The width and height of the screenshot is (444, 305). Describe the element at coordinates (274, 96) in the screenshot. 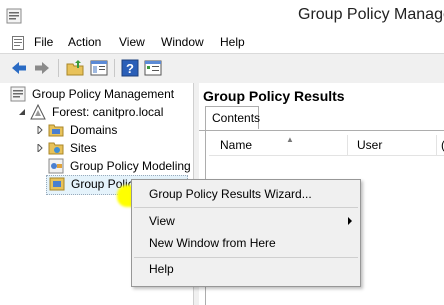

I see `pane-title: Group Policy Results` at that location.